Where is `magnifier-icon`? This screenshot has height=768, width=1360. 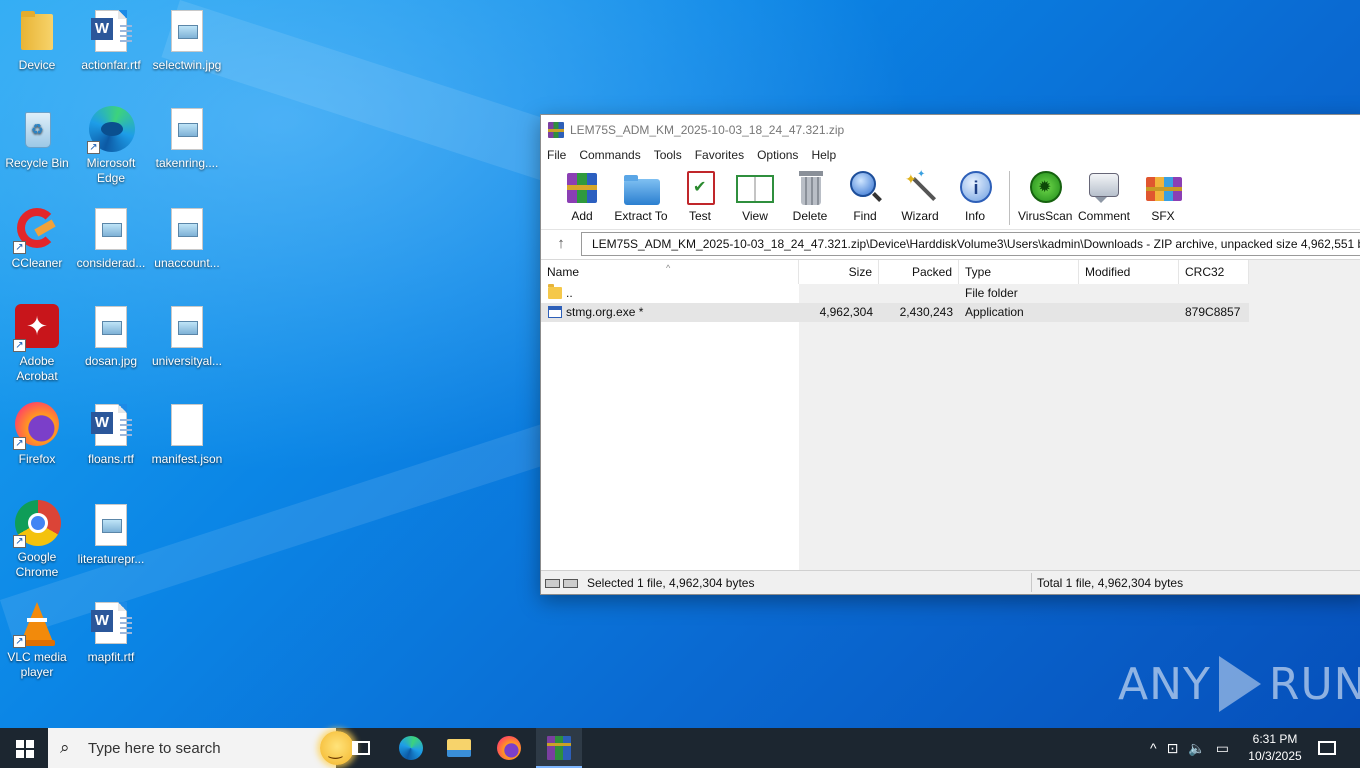 magnifier-icon is located at coordinates (865, 188).